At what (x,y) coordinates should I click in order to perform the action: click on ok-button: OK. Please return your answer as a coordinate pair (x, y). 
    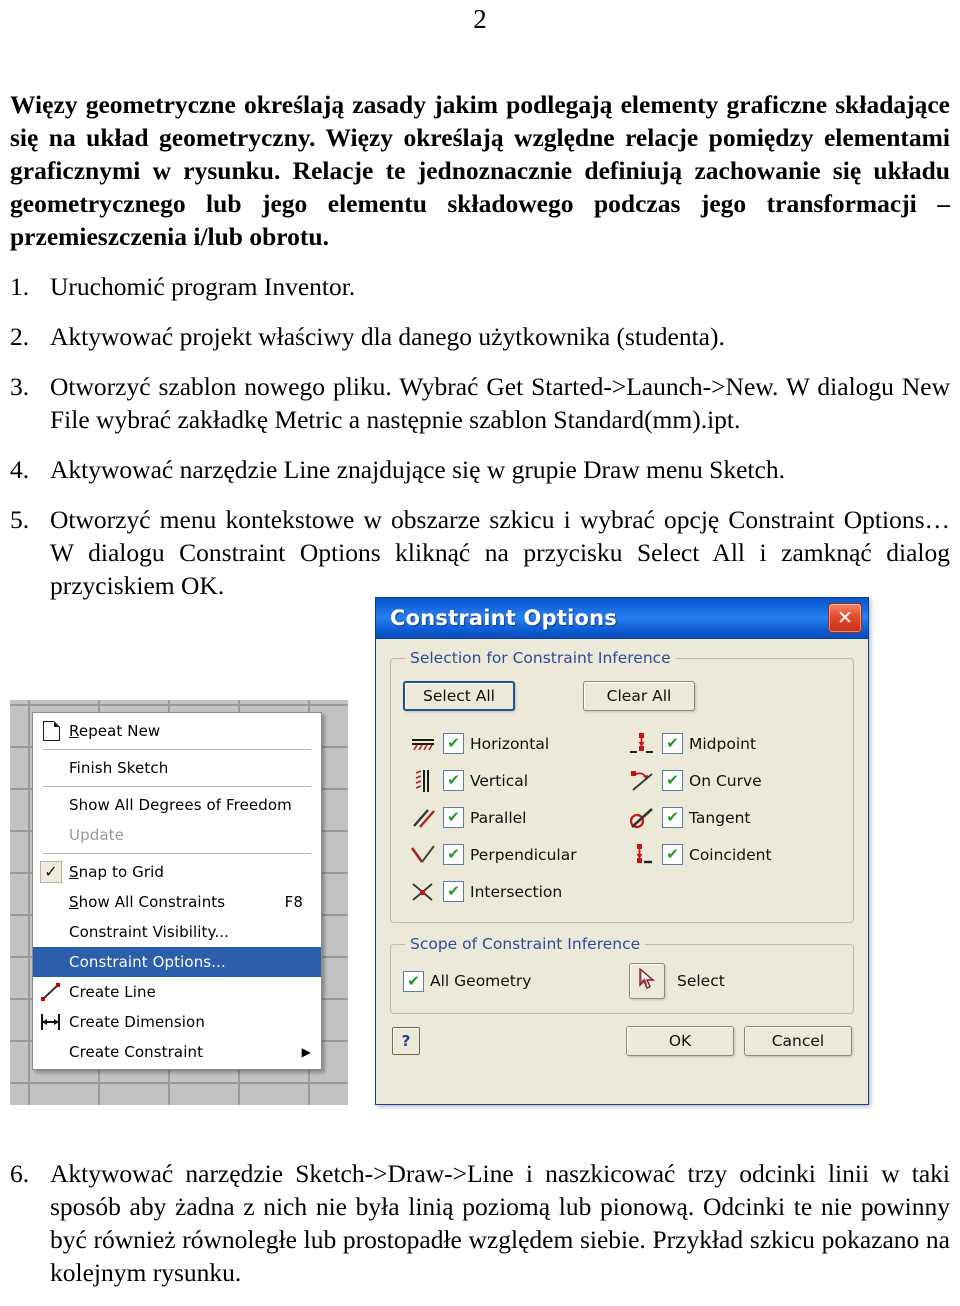
    Looking at the image, I should click on (680, 1041).